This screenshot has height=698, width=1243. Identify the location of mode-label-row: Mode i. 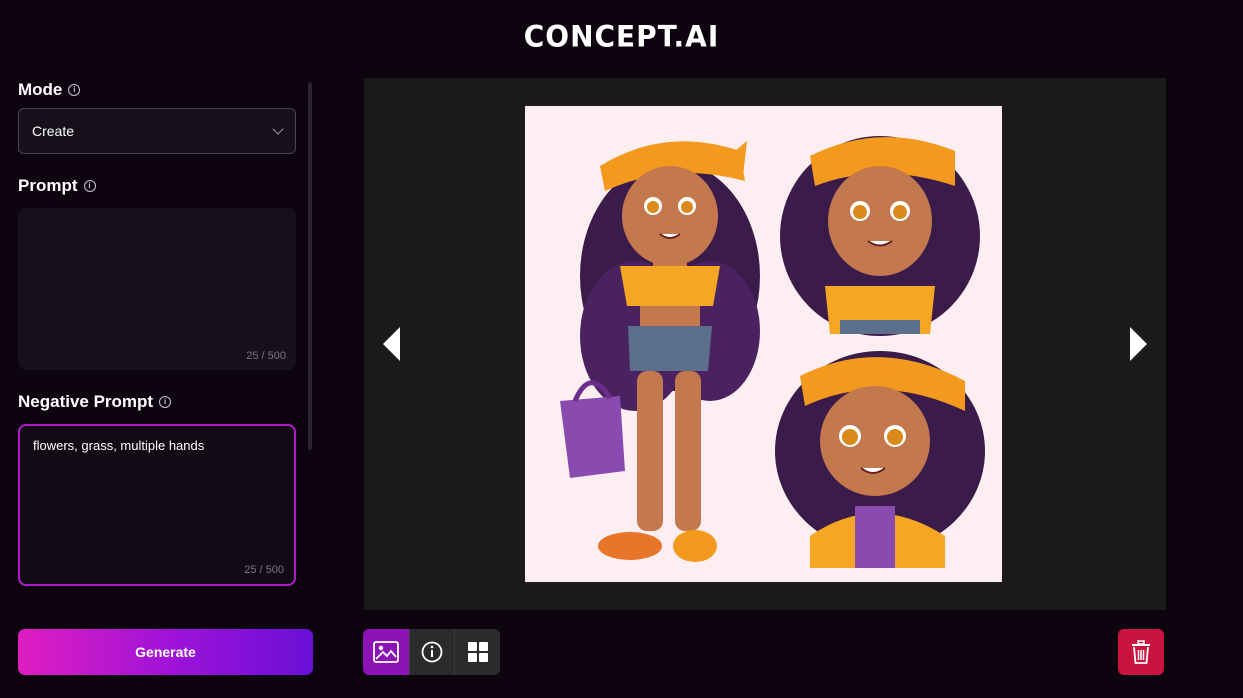
(158, 90).